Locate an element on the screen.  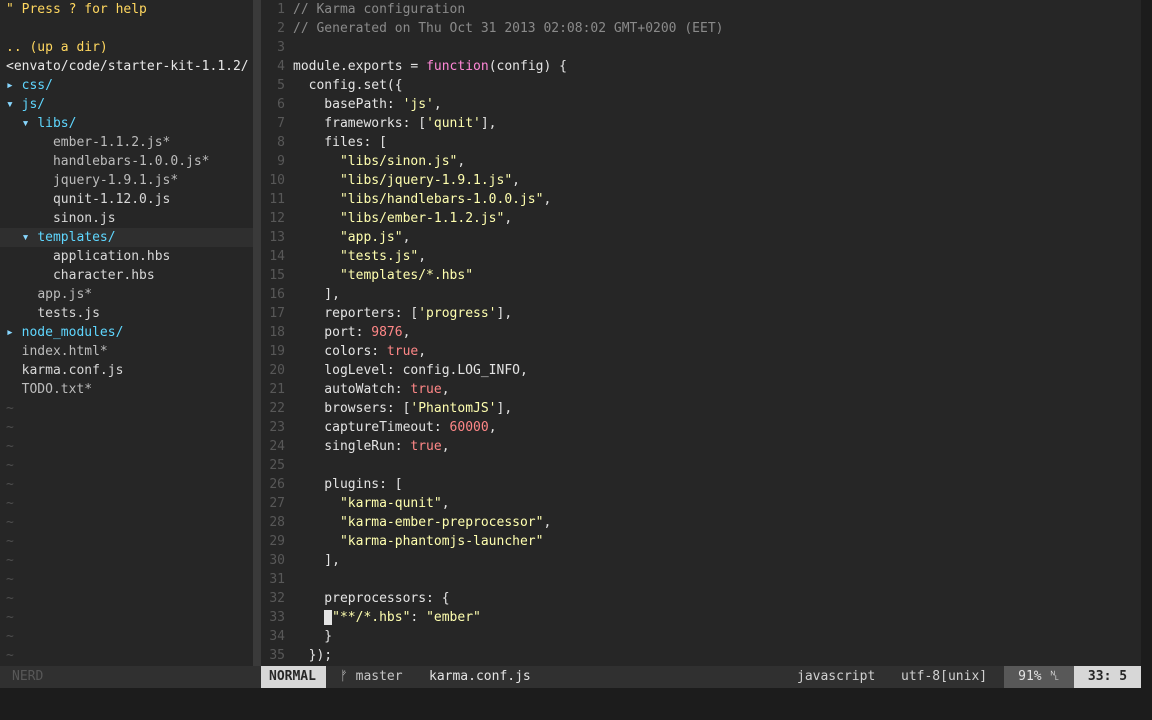
line-number: 8 is located at coordinates (281, 142).